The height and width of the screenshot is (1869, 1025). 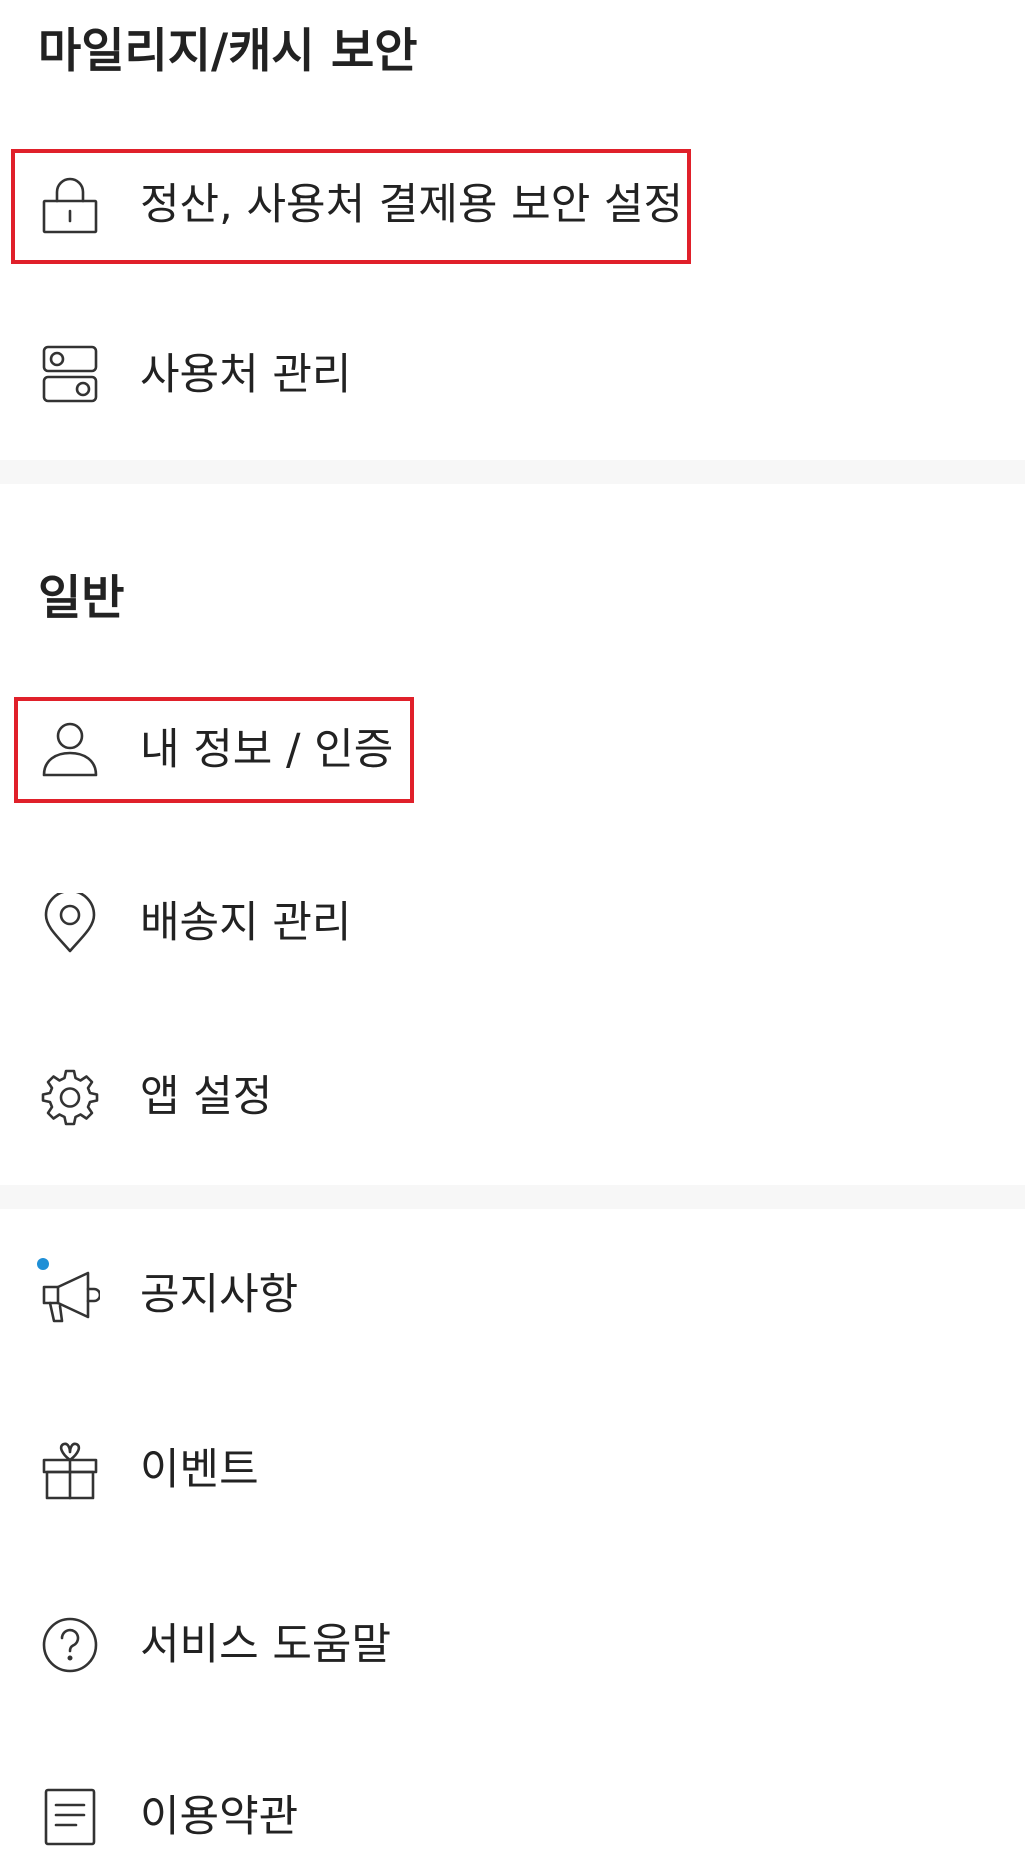 I want to click on gear-icon, so click(x=70, y=1097).